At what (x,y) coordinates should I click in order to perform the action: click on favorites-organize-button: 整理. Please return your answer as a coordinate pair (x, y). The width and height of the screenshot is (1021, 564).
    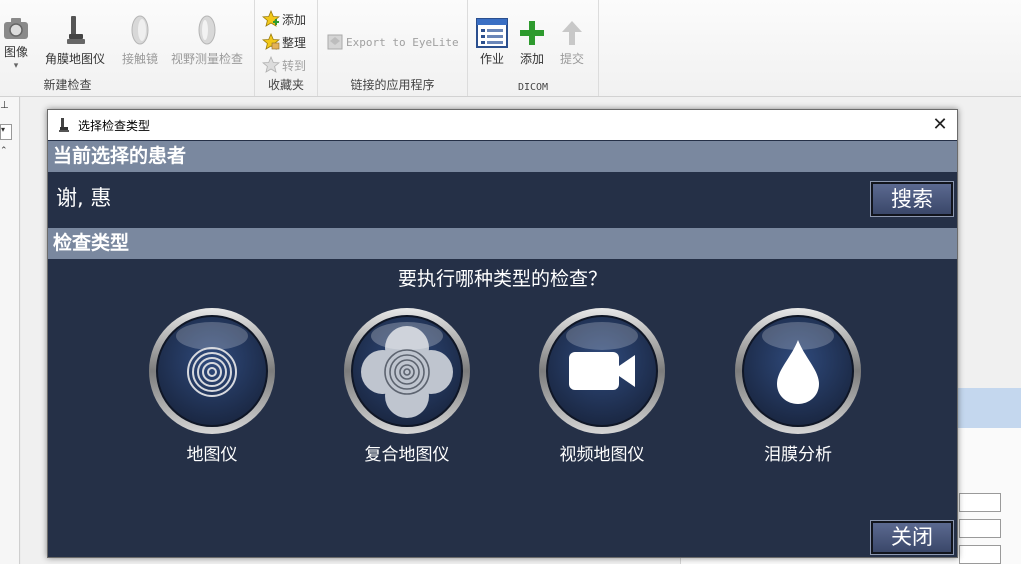
    Looking at the image, I should click on (284, 42).